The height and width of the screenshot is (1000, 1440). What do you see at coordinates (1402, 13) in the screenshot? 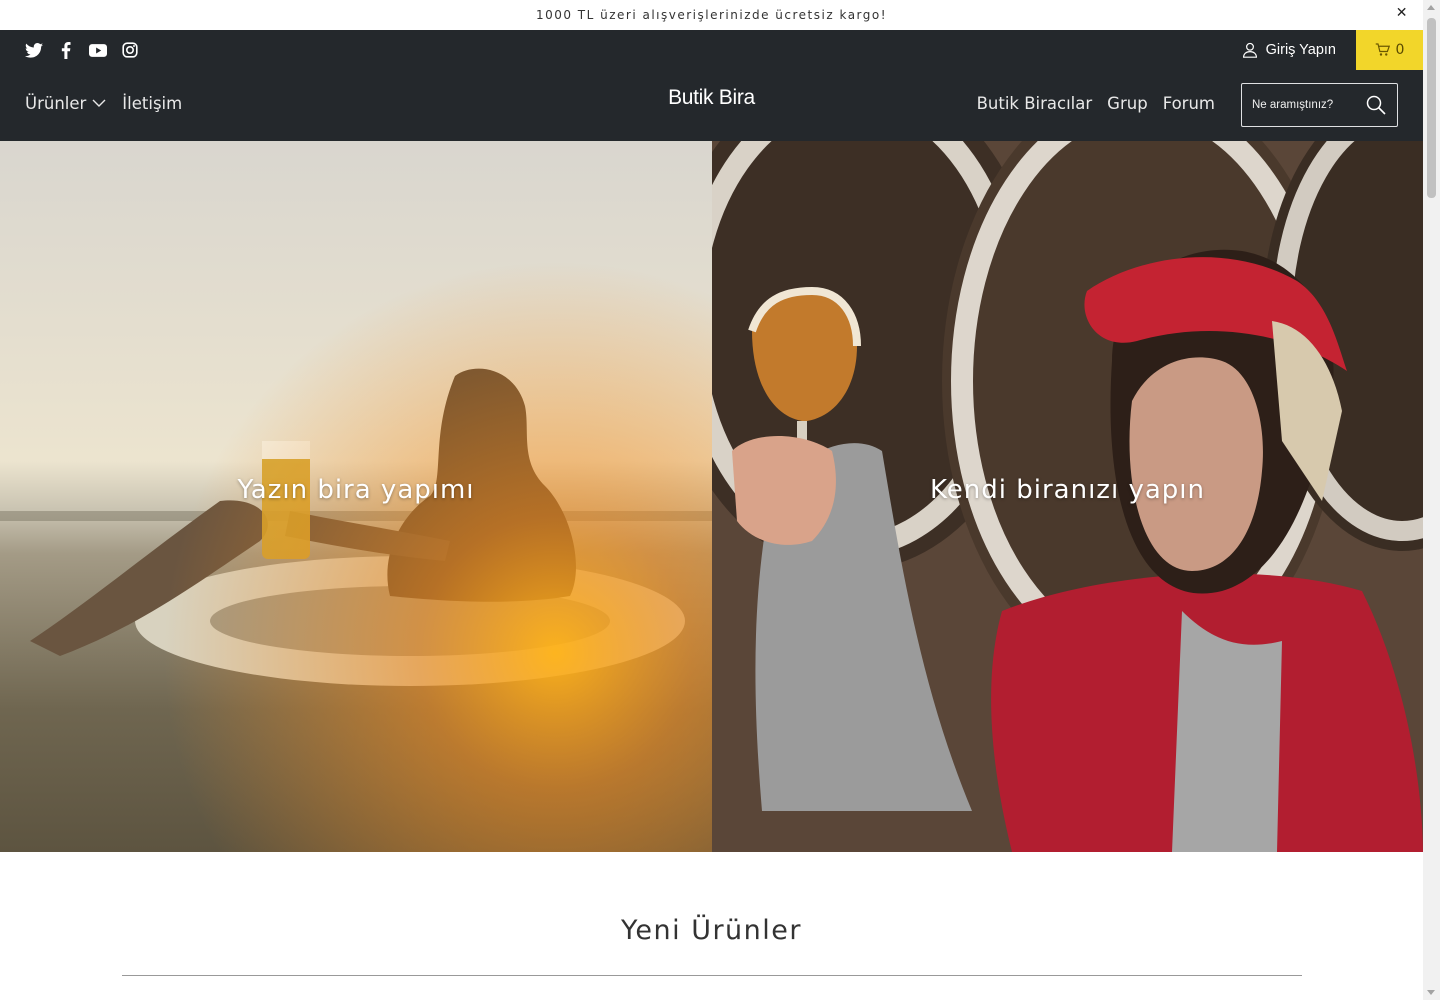
I see `close-icon: ✕` at bounding box center [1402, 13].